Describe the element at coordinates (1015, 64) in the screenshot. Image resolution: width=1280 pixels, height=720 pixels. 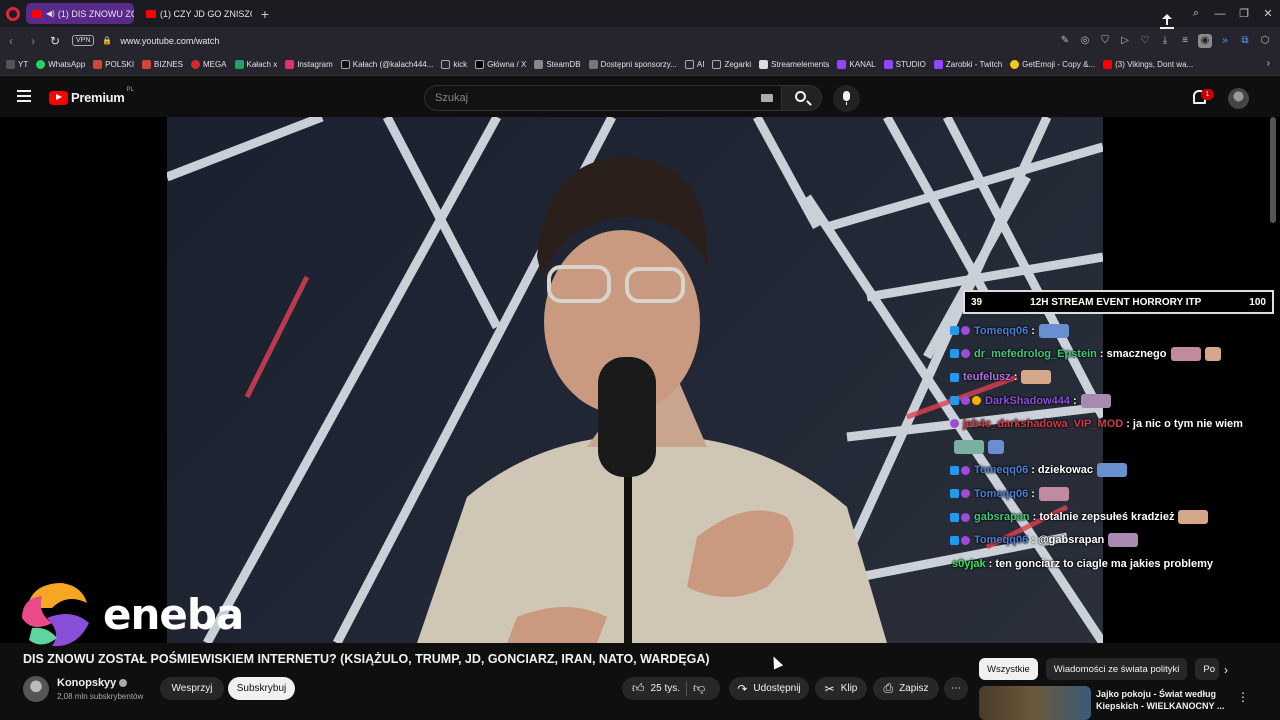
I see `emoji-icon` at that location.